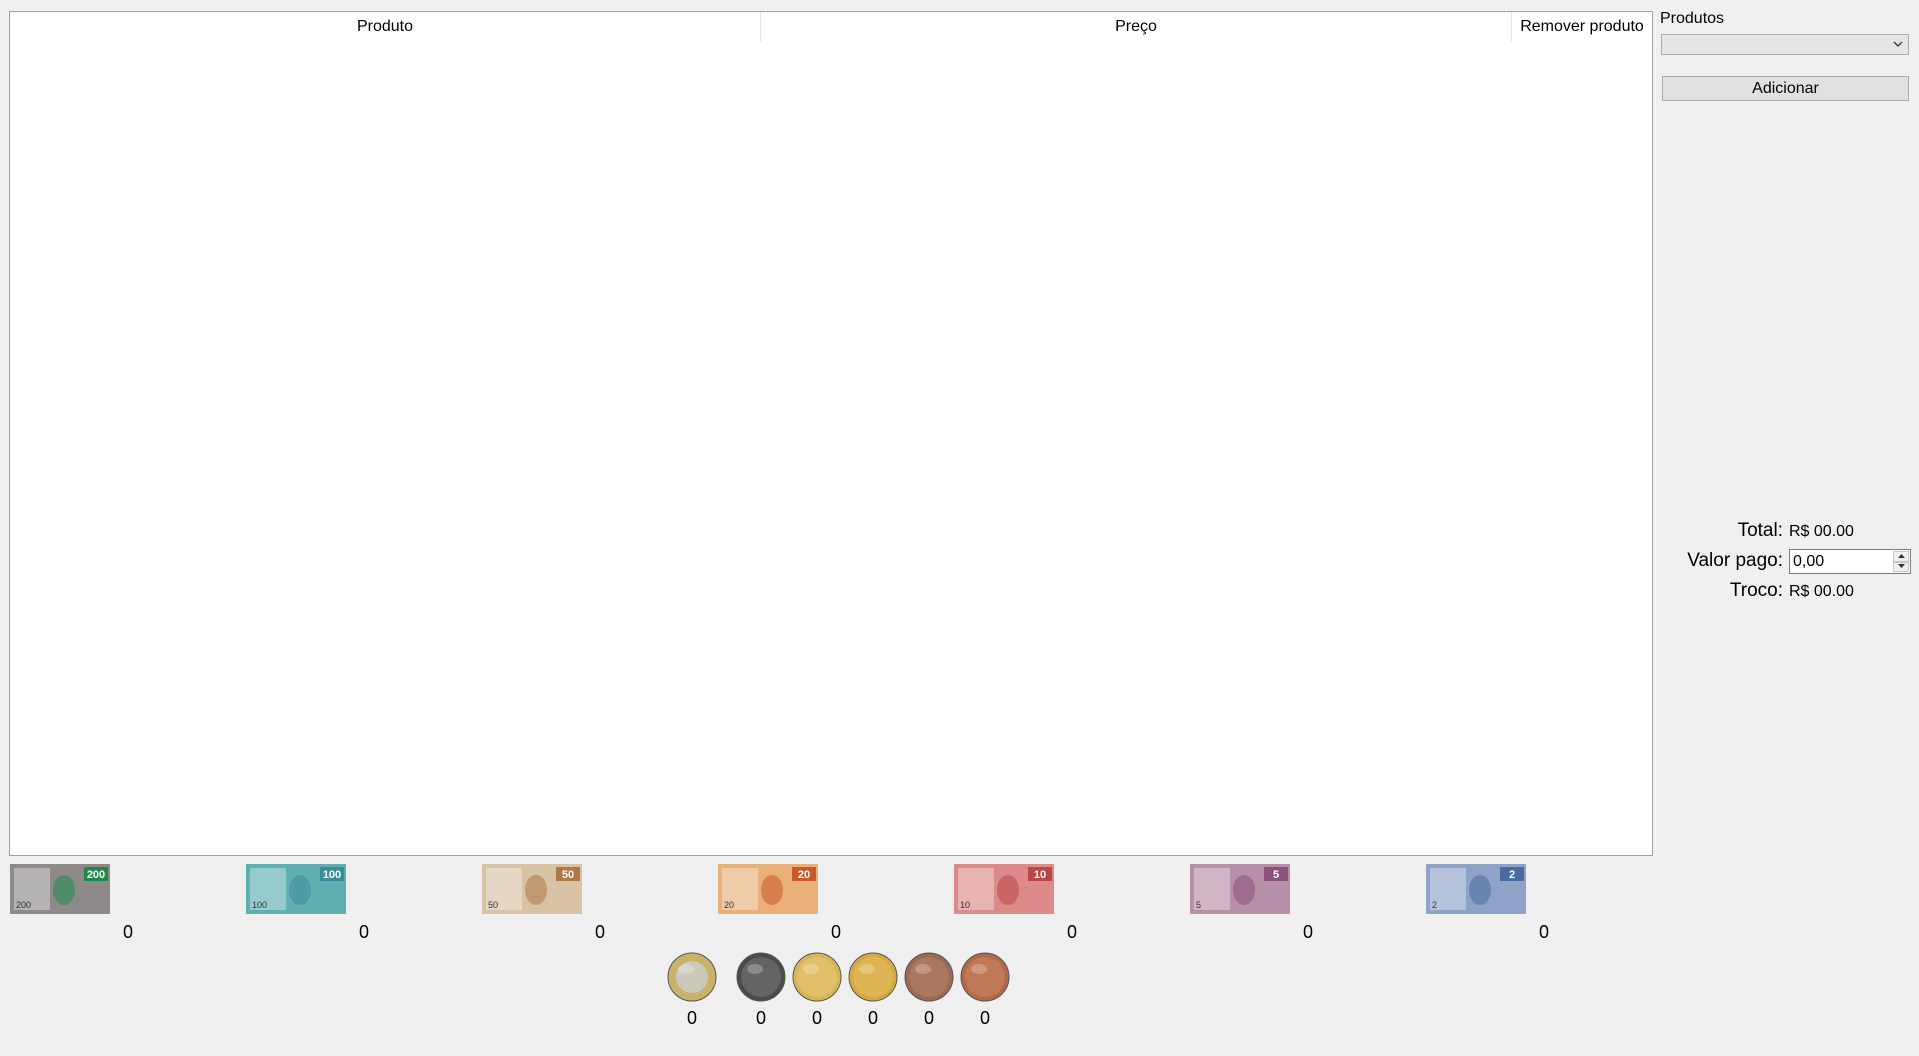 This screenshot has width=1919, height=1056. What do you see at coordinates (872, 1018) in the screenshot?
I see `coin-0.10-count: 0` at bounding box center [872, 1018].